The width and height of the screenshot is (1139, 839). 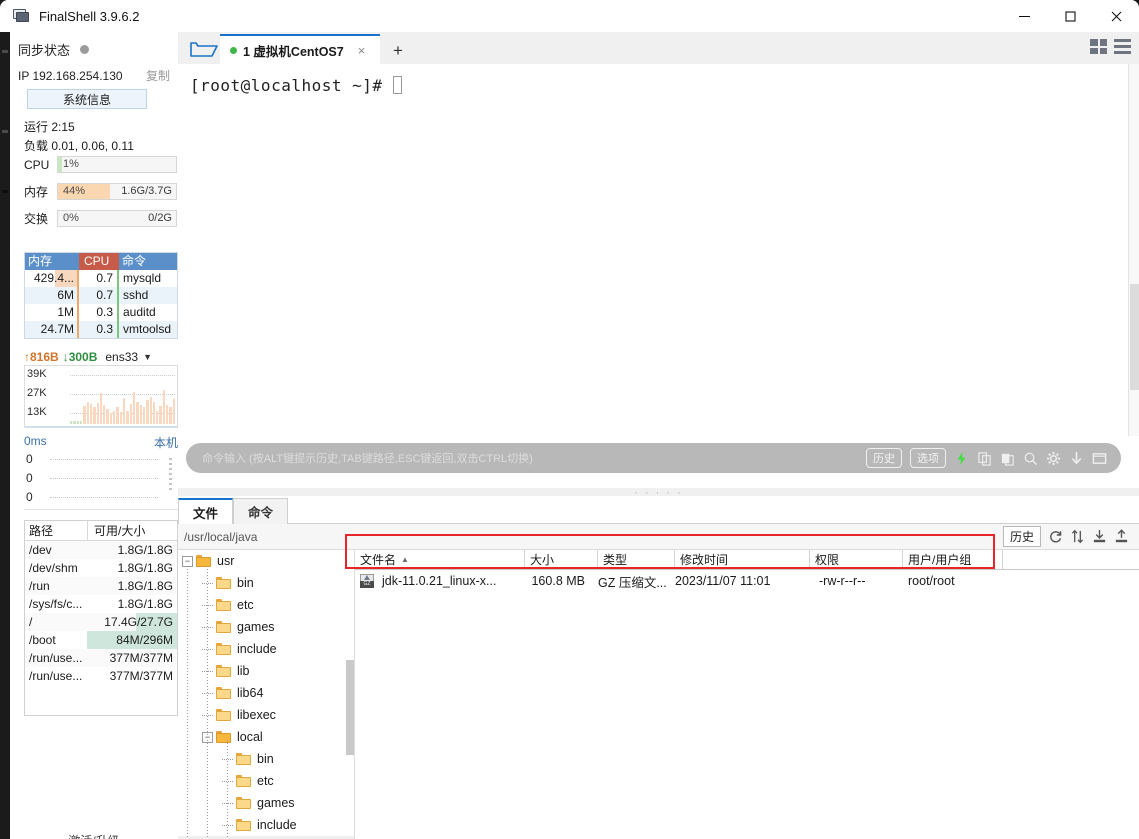 What do you see at coordinates (187, 561) in the screenshot?
I see `tree-expander: −` at bounding box center [187, 561].